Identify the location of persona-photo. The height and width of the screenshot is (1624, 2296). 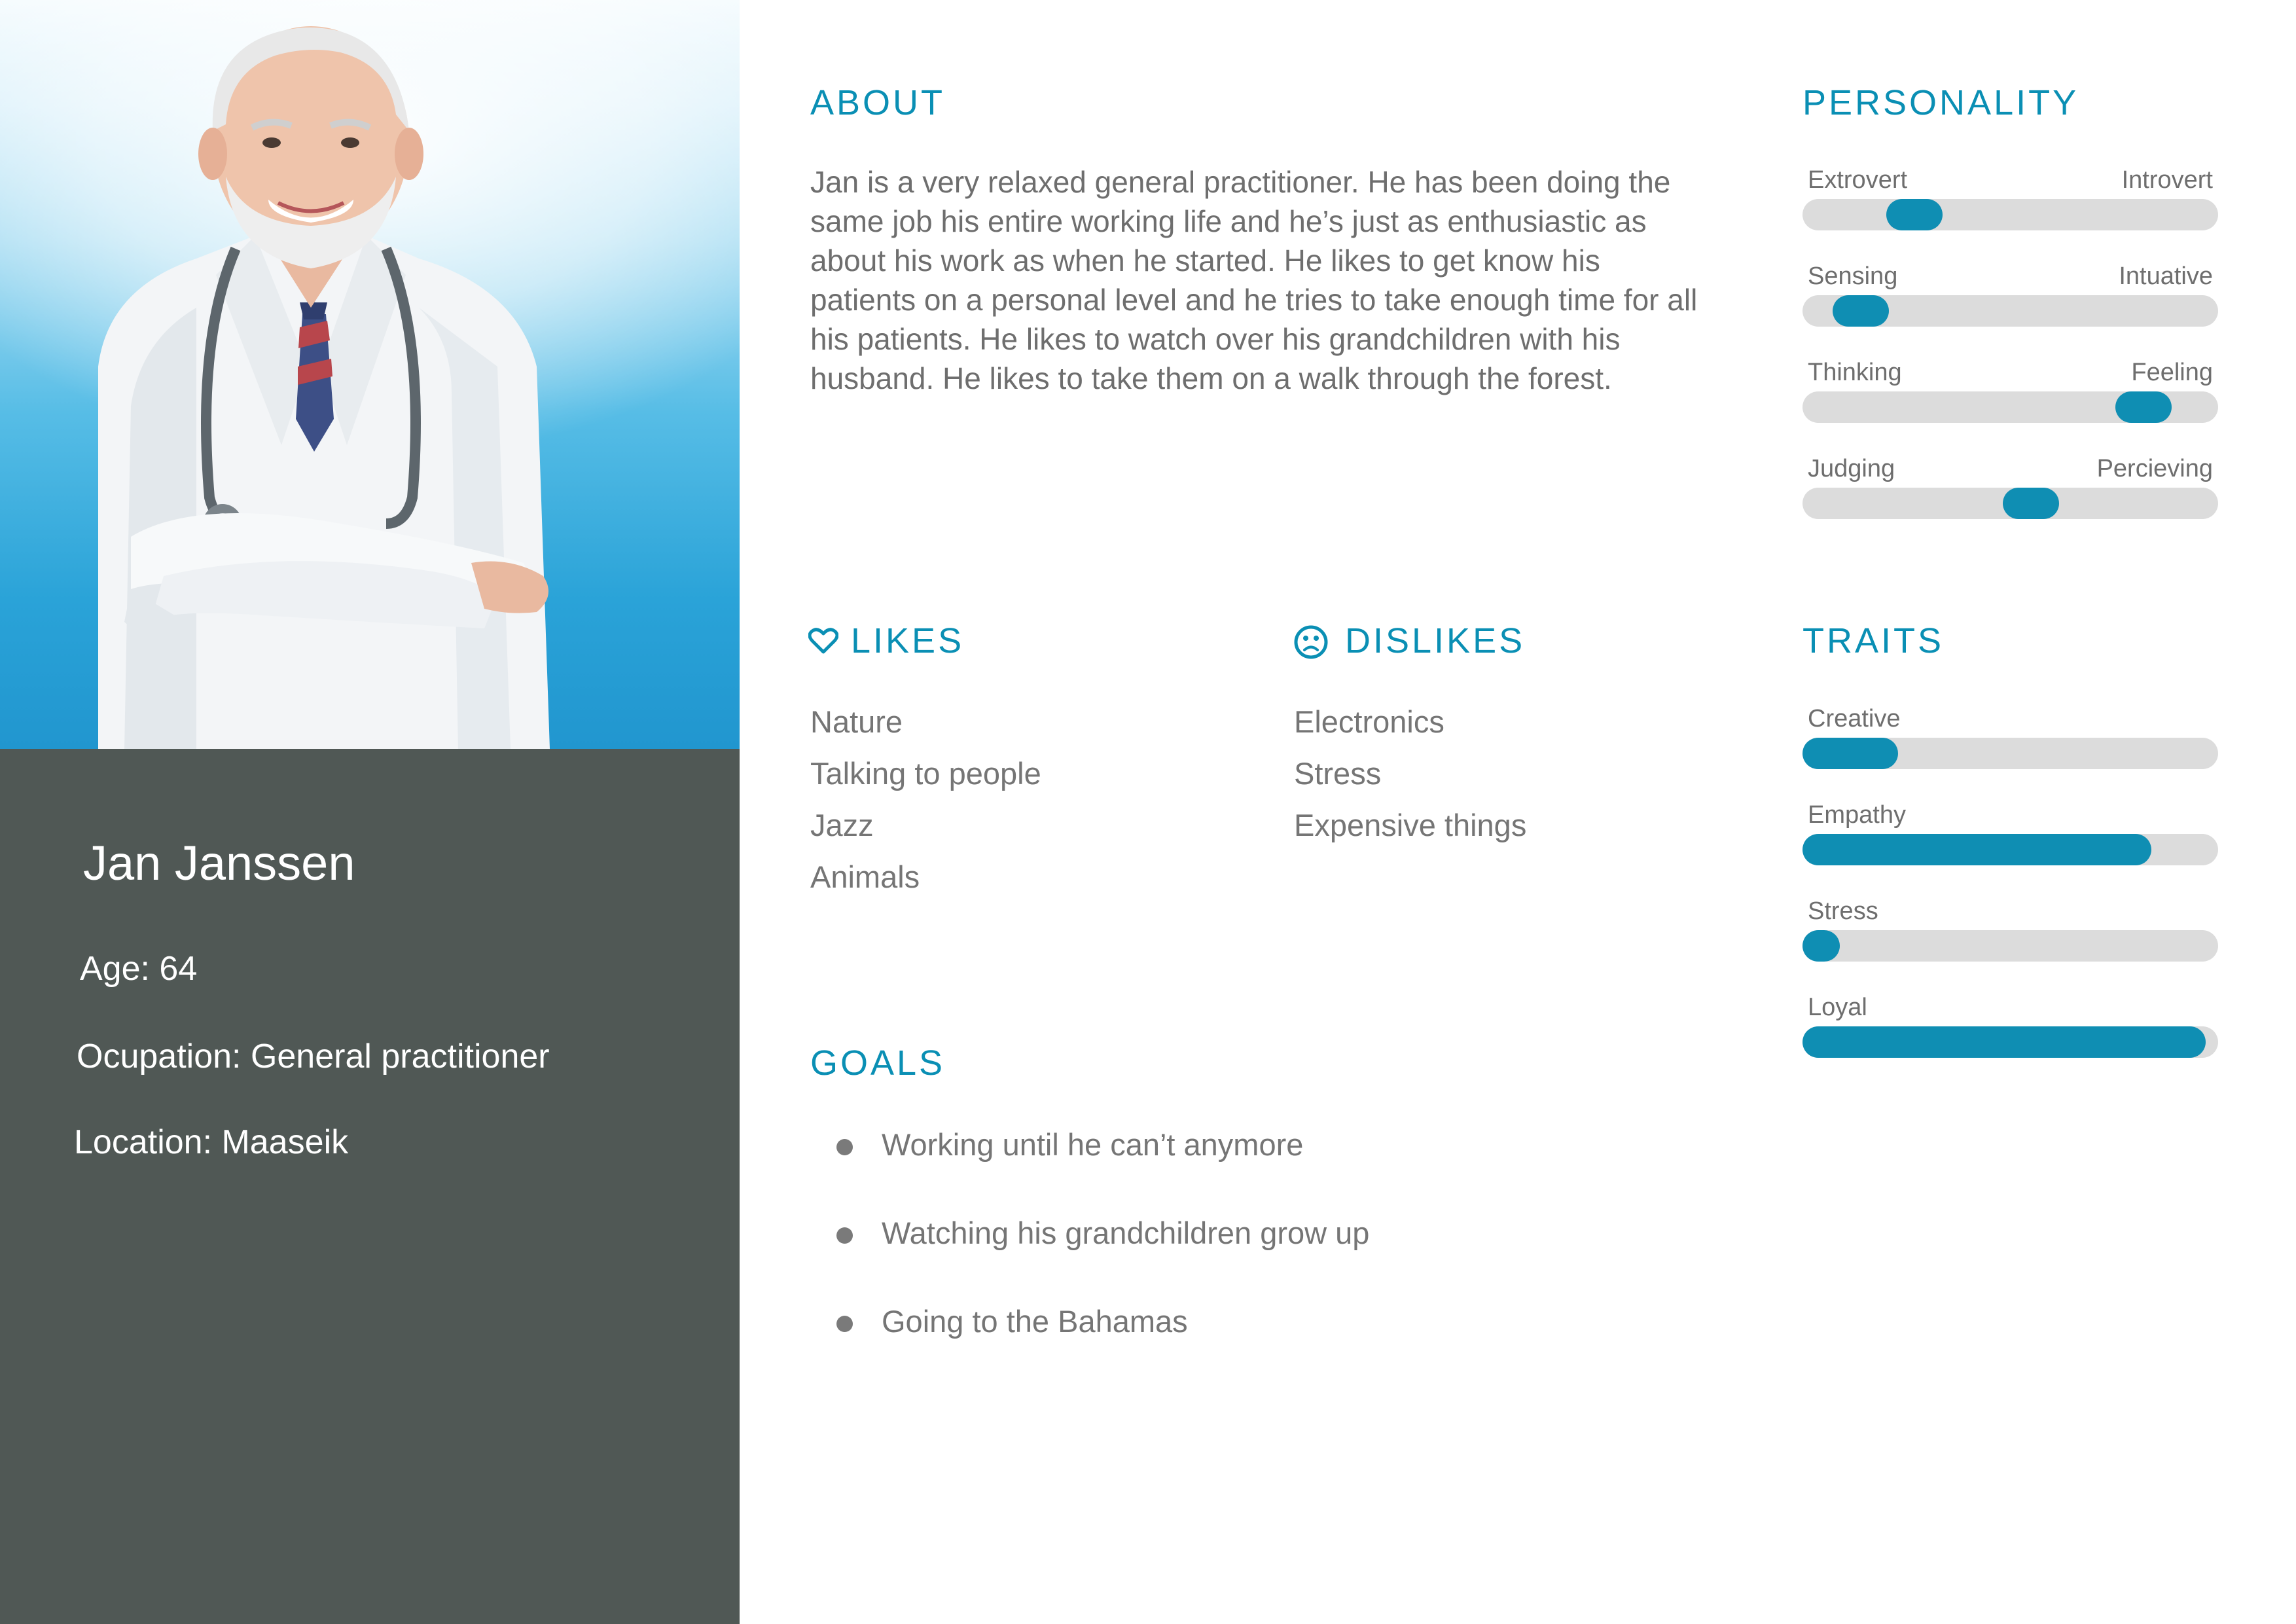
(370, 374).